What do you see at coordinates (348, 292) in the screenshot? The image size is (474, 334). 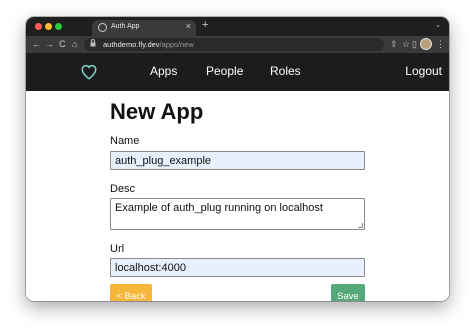 I see `save-button: Save` at bounding box center [348, 292].